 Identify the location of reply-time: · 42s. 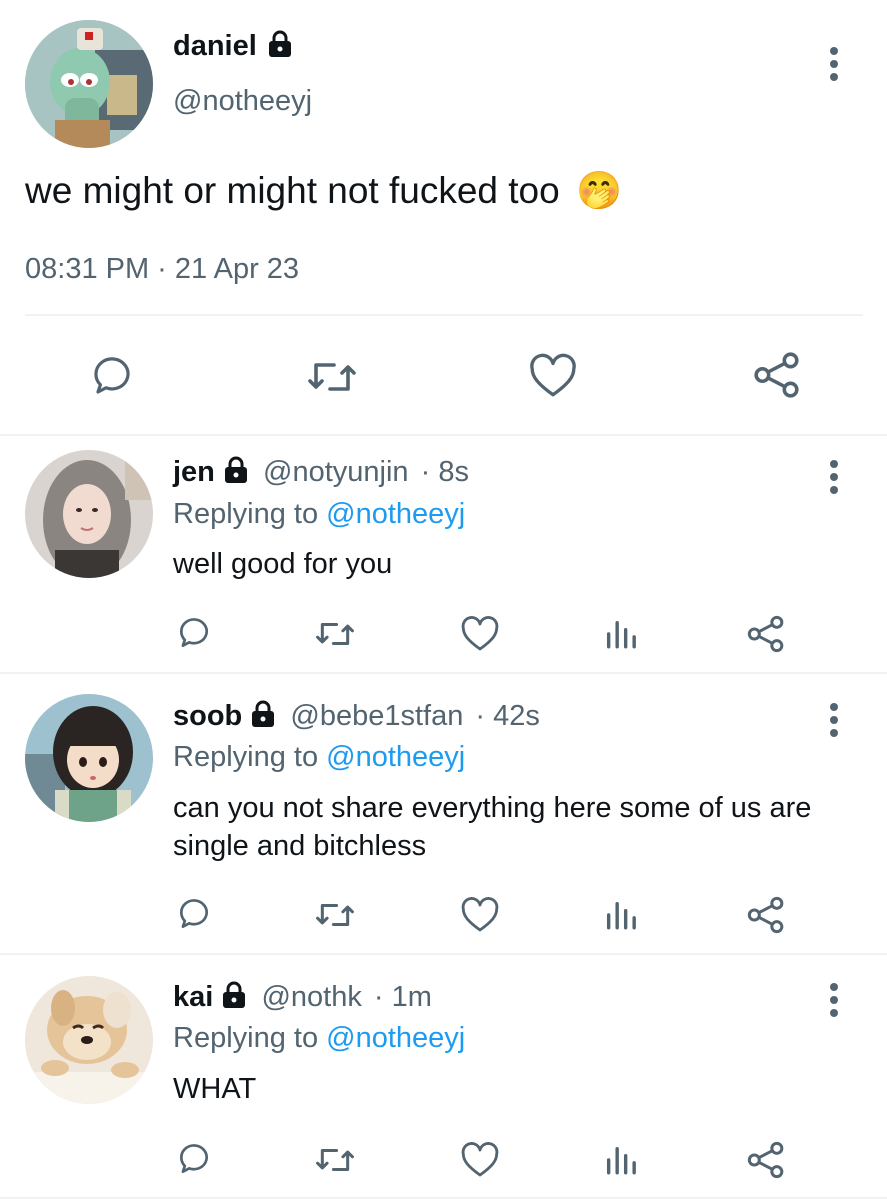
(507, 716).